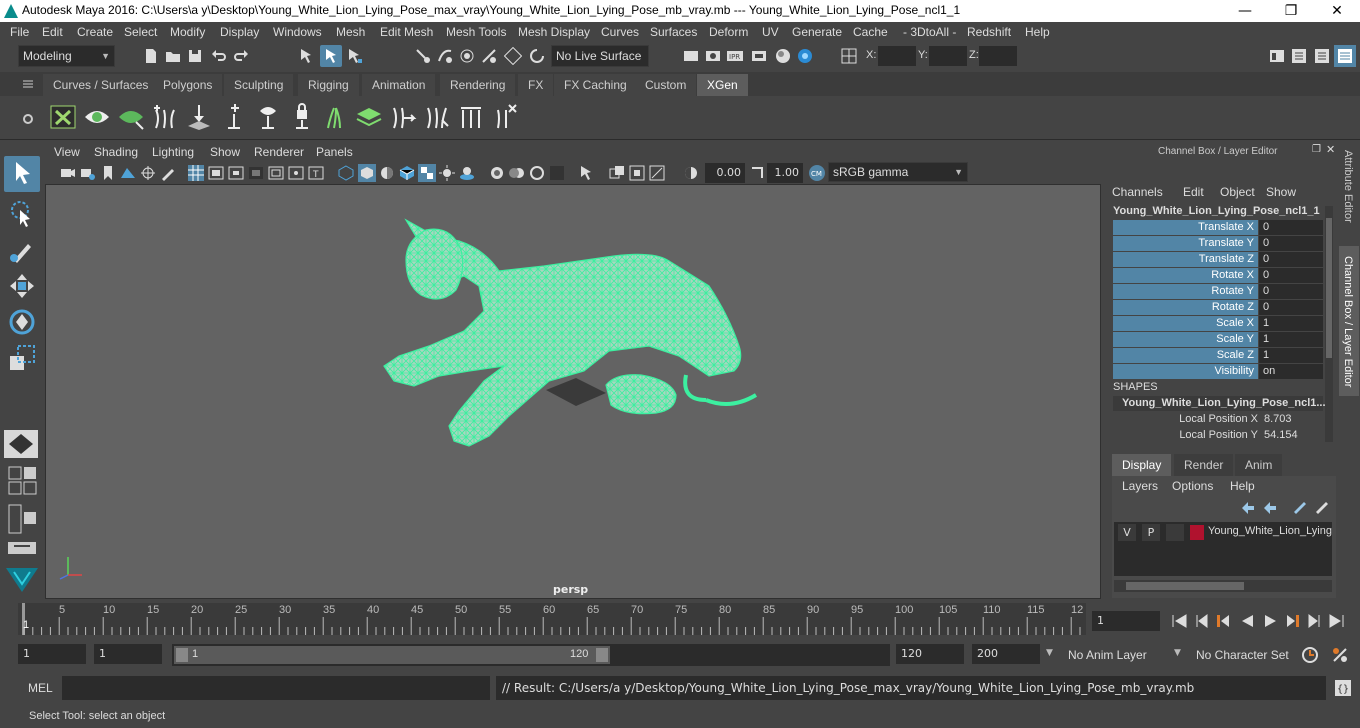 This screenshot has width=1360, height=728. Describe the element at coordinates (173, 56) in the screenshot. I see `open-scene-icon` at that location.